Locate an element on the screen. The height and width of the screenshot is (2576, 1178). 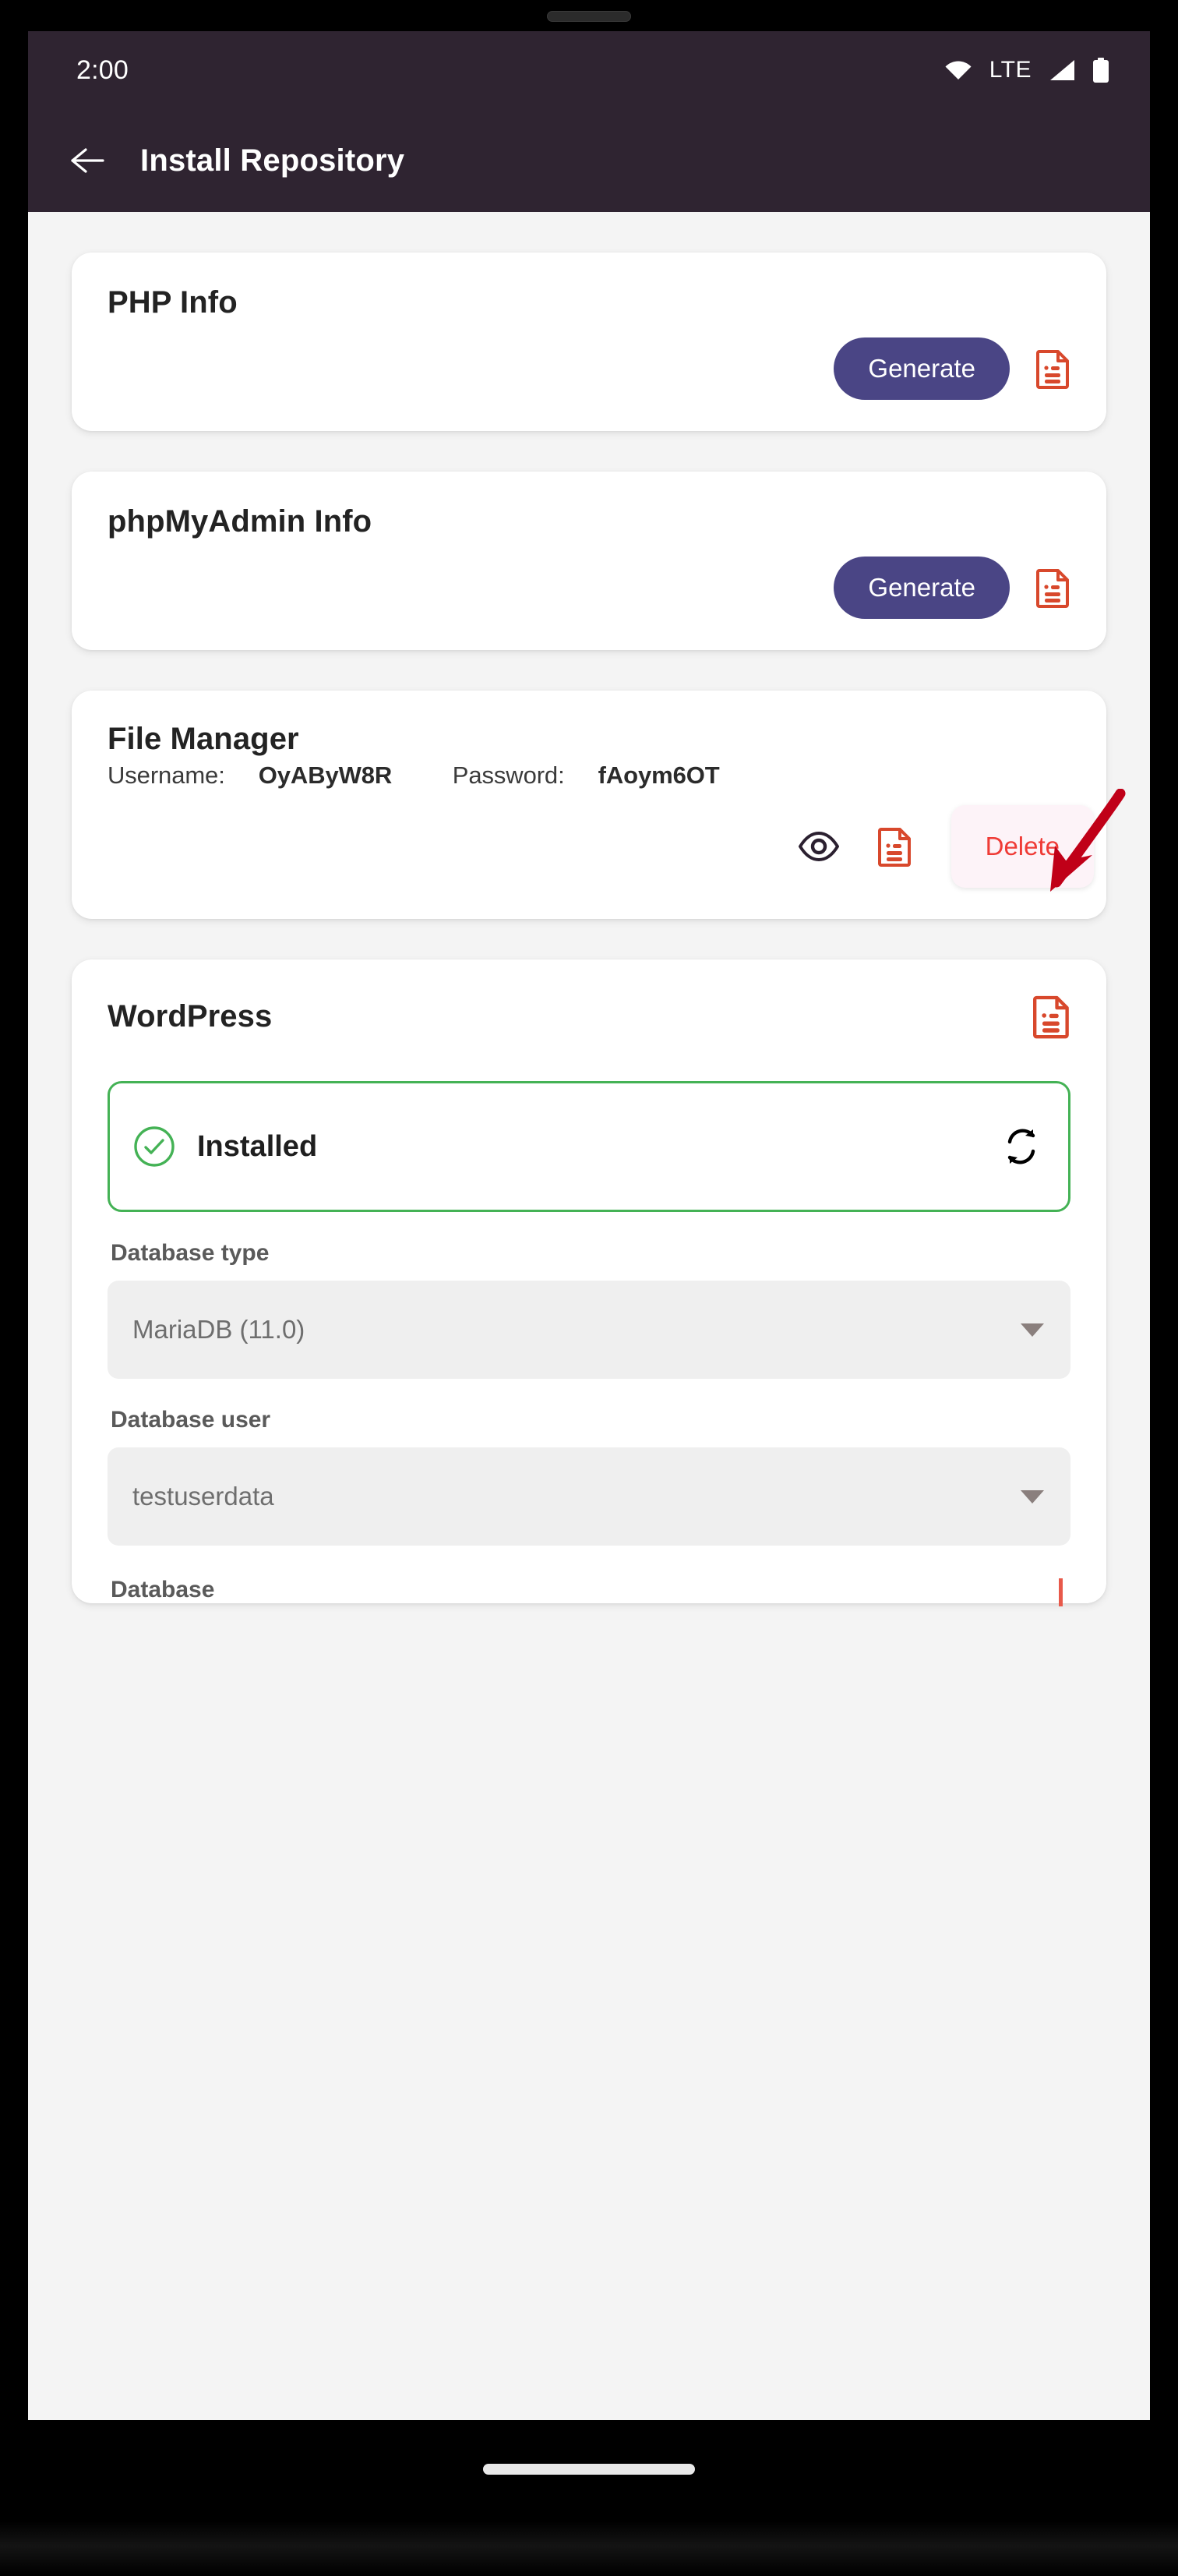
arrow-left-icon is located at coordinates (87, 160).